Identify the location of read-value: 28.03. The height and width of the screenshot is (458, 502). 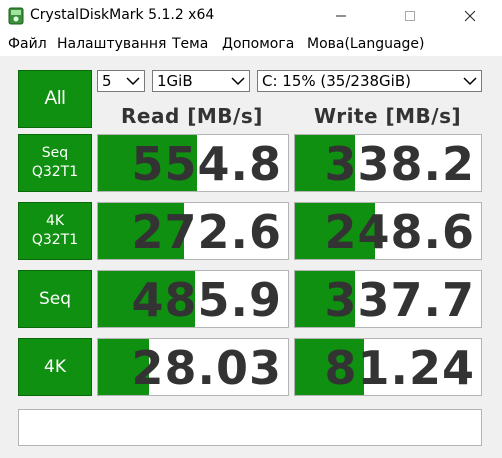
(206, 368).